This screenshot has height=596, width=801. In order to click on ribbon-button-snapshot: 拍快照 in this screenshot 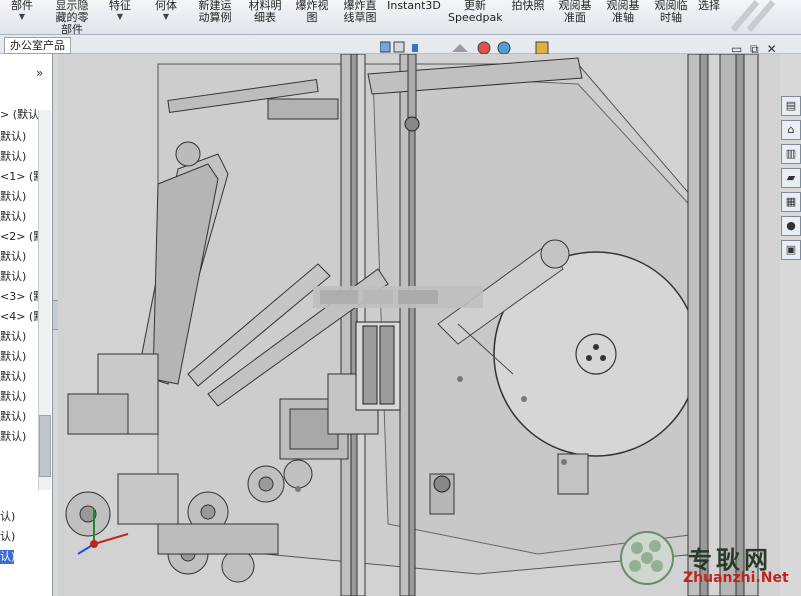, I will do `click(528, 17)`.